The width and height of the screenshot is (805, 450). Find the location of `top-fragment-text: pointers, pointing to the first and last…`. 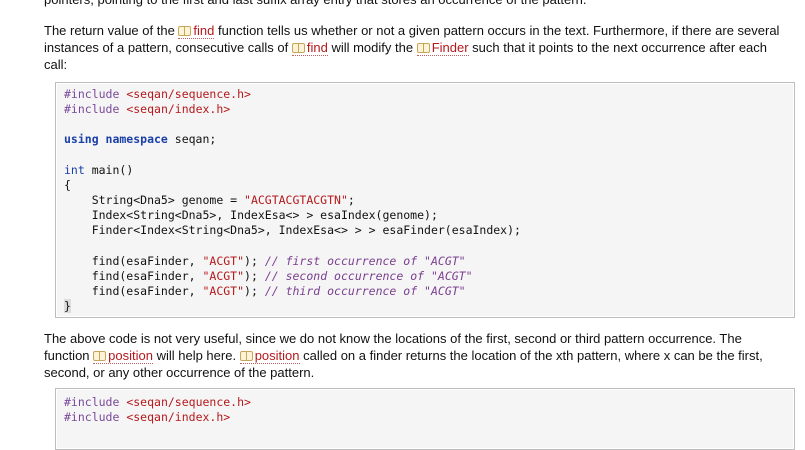

top-fragment-text: pointers, pointing to the first and last… is located at coordinates (414, 4).